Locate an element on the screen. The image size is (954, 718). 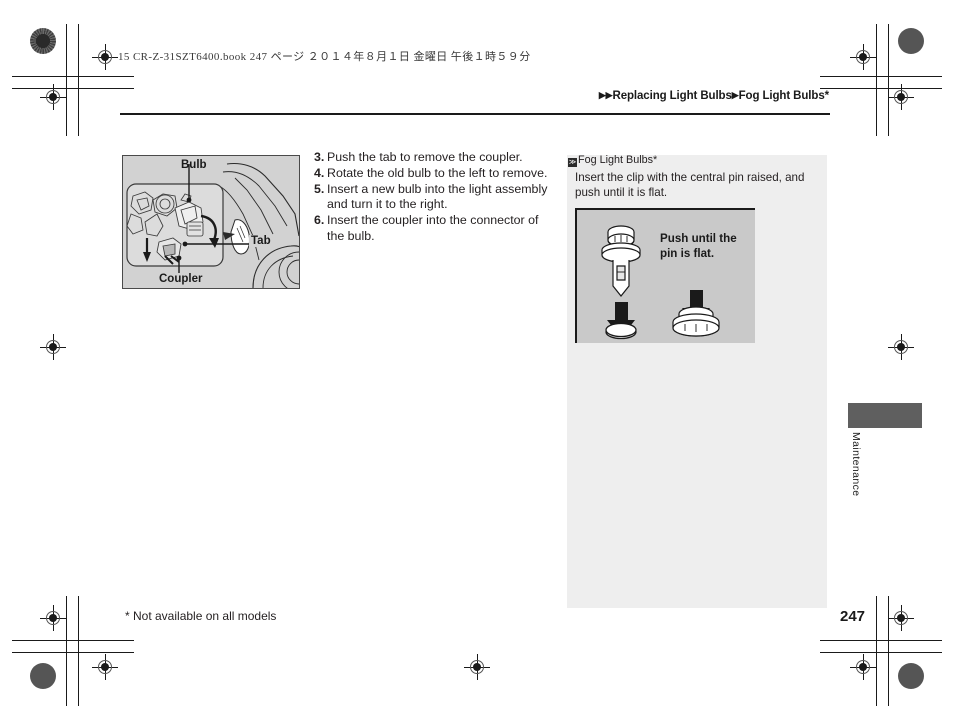
figure-label-bulb: Bulb is located at coordinates (194, 165).